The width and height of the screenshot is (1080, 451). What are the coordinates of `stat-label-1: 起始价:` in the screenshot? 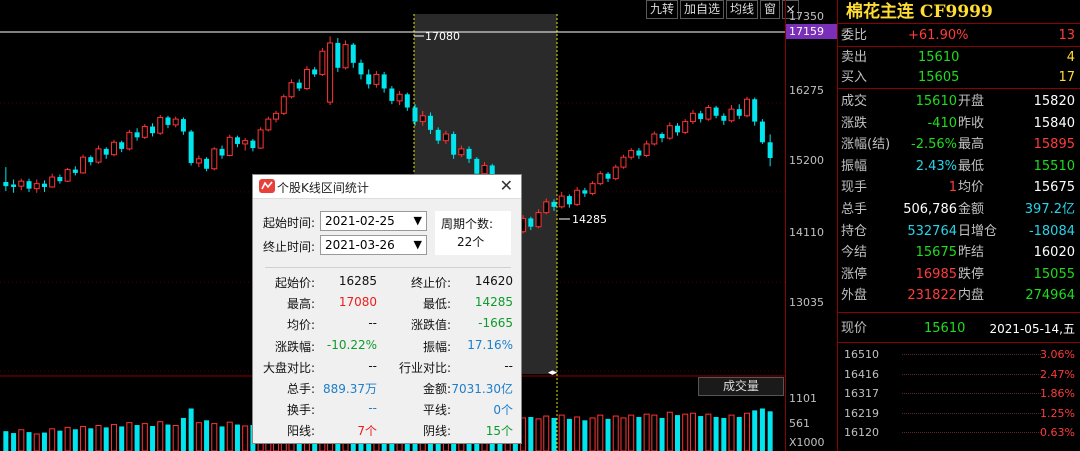 It's located at (294, 283).